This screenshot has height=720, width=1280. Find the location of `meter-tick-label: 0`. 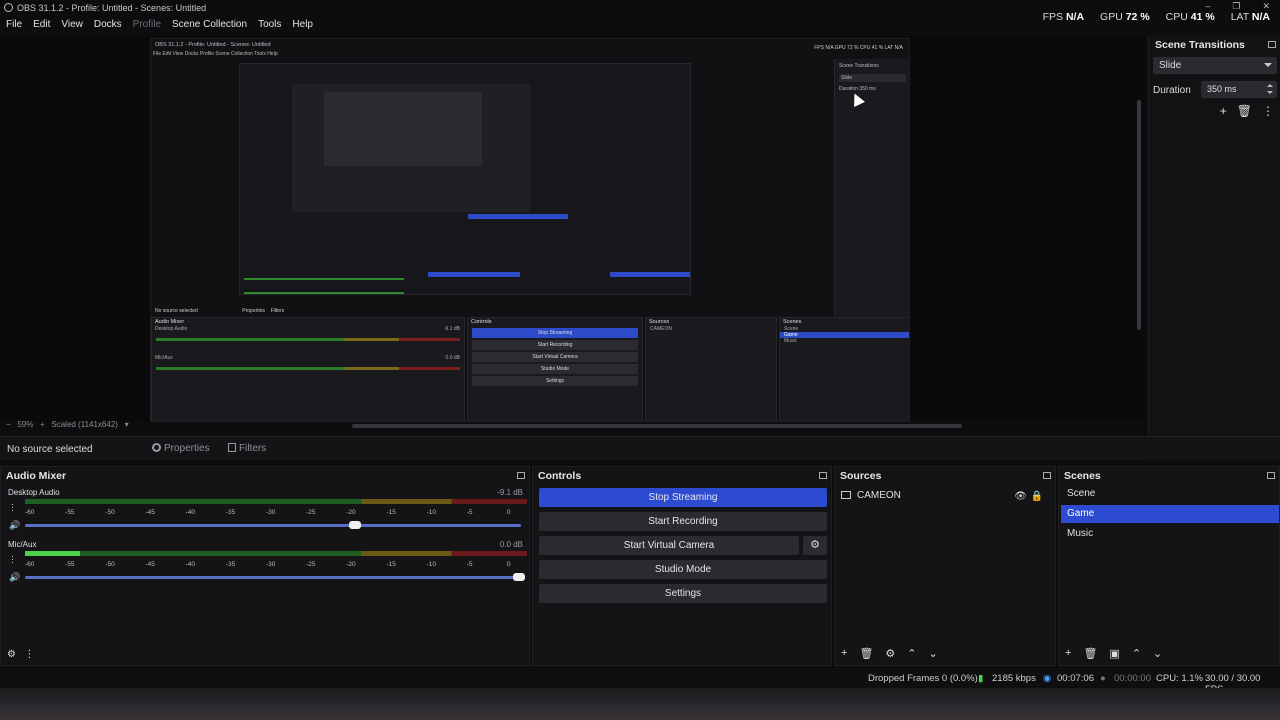

meter-tick-label: 0 is located at coordinates (508, 564).